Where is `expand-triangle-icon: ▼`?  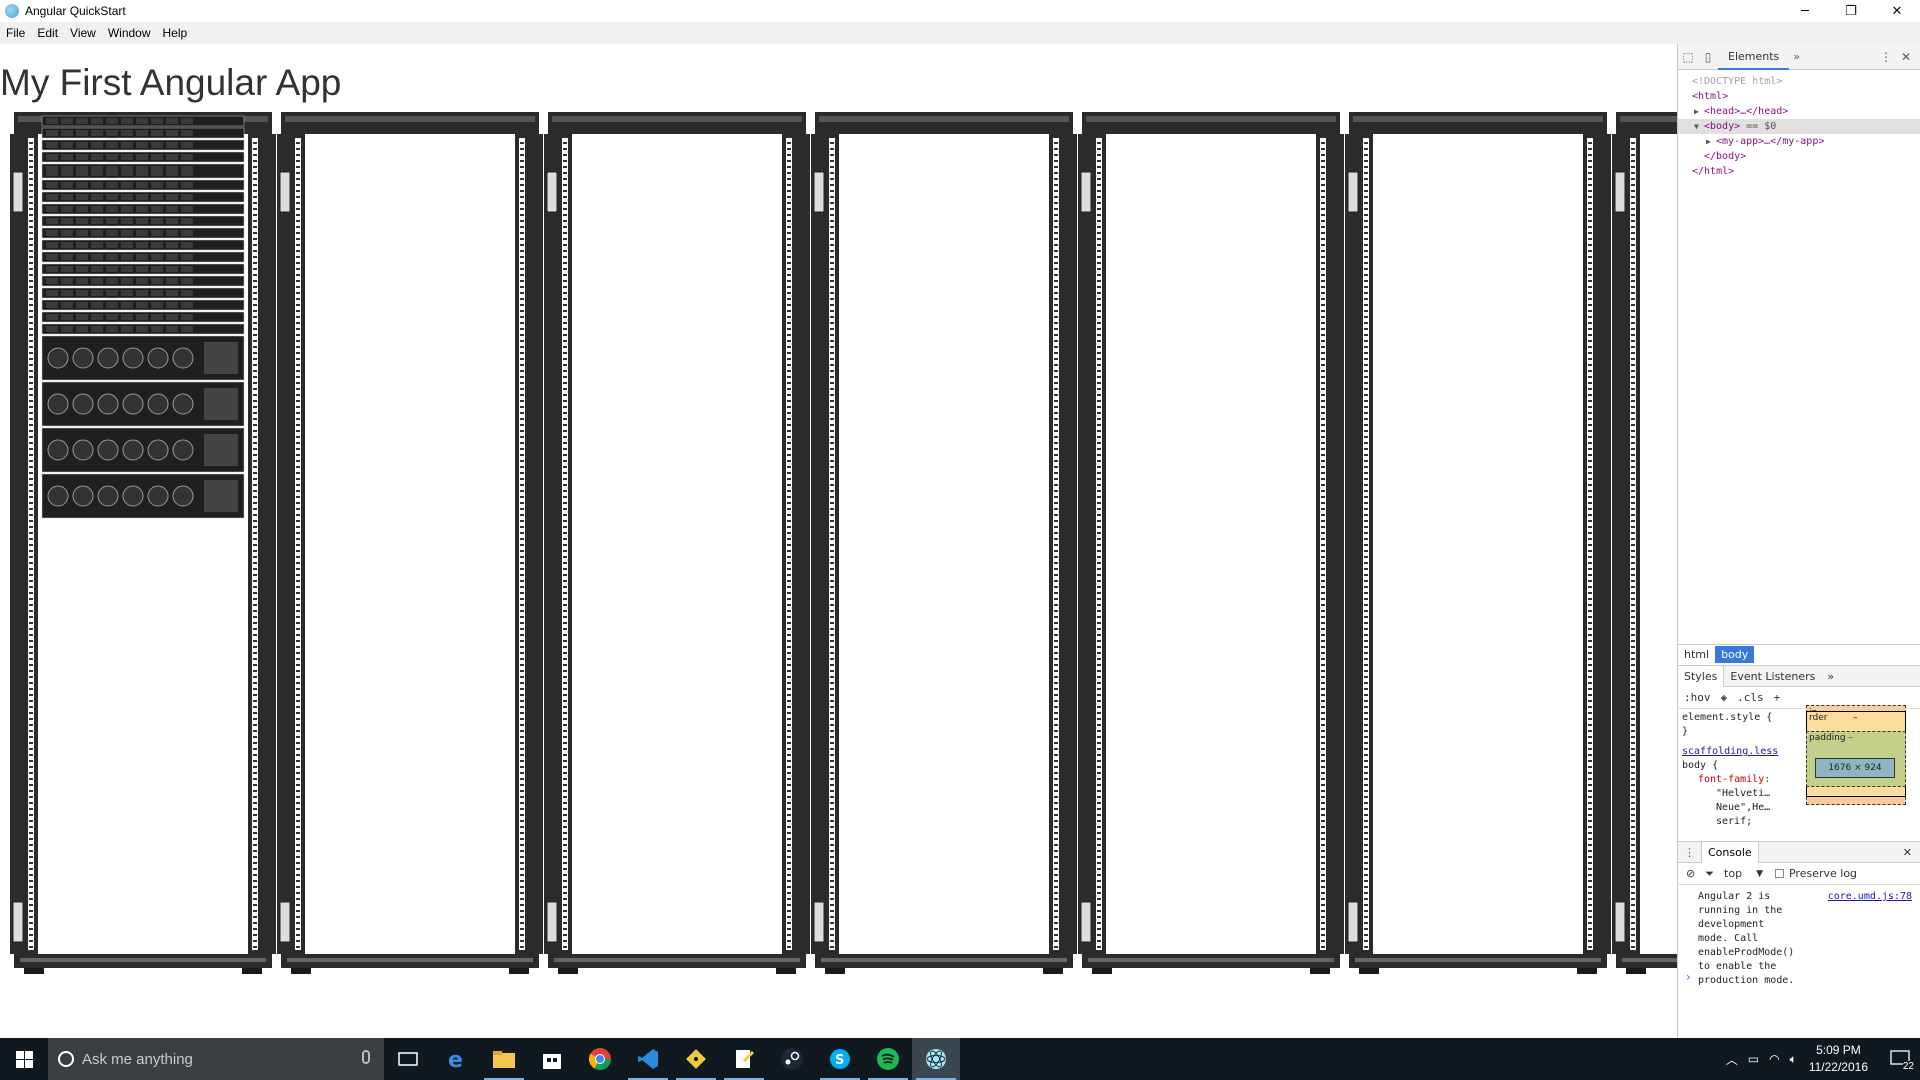
expand-triangle-icon: ▼ is located at coordinates (1699, 126).